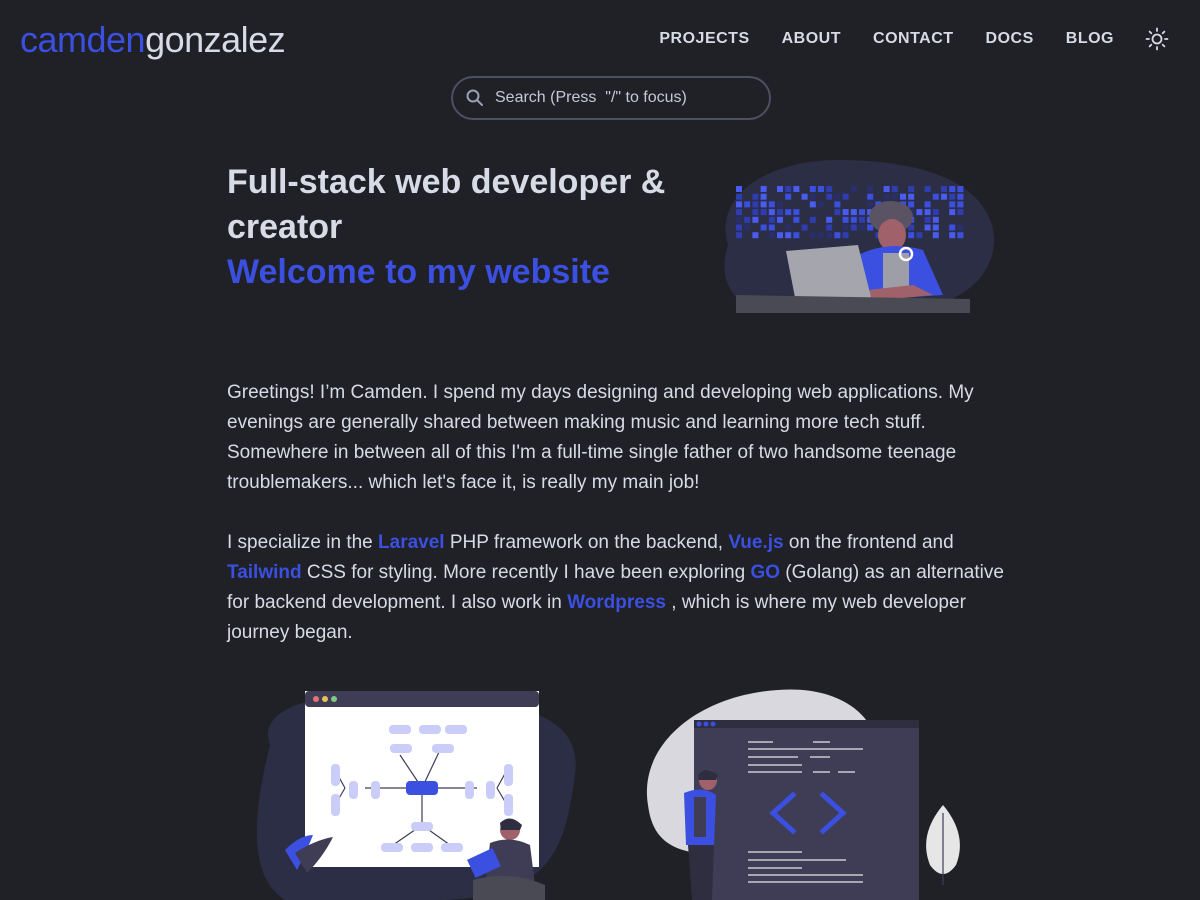 The height and width of the screenshot is (900, 1200). What do you see at coordinates (913, 39) in the screenshot?
I see `nav-contact: CONTACT` at bounding box center [913, 39].